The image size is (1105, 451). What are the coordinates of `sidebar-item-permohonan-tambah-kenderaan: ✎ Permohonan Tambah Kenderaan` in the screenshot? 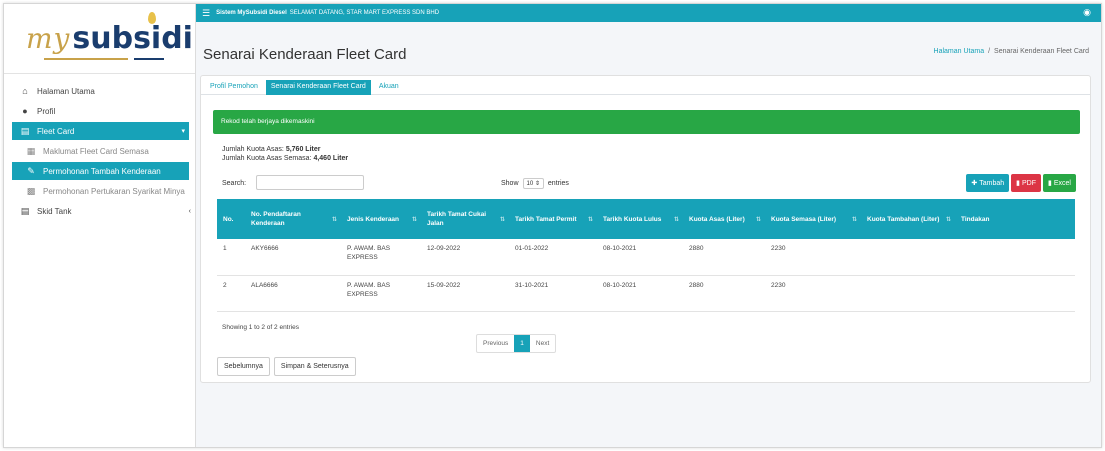 It's located at (100, 171).